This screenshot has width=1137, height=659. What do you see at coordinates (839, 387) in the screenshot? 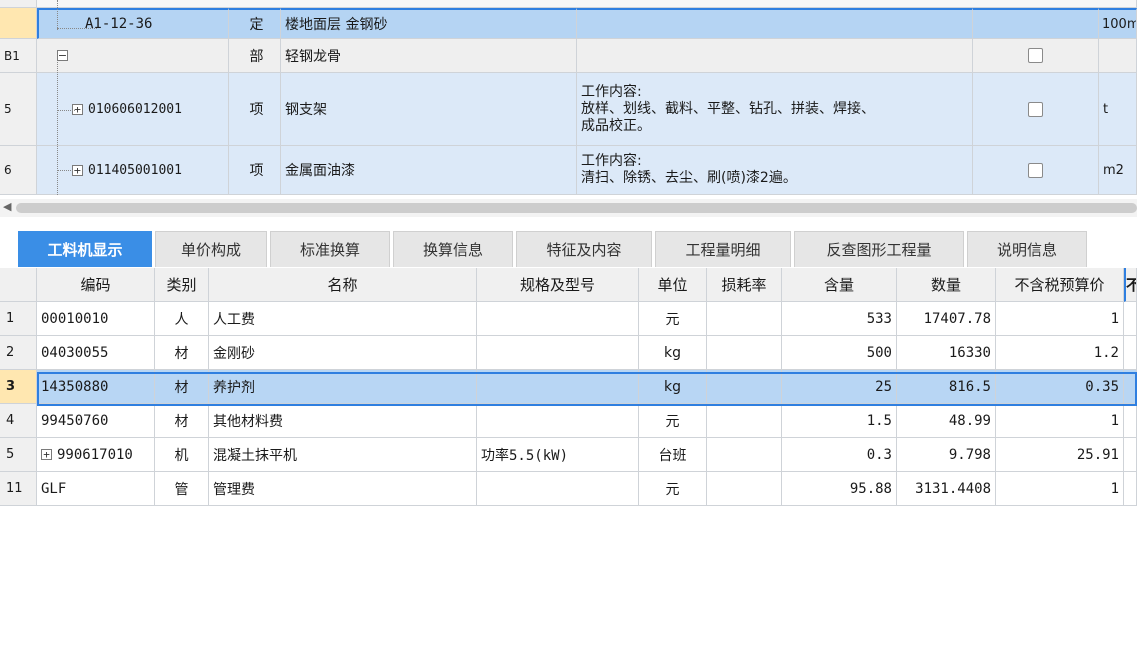
I see `cell-content-qty: 25` at bounding box center [839, 387].